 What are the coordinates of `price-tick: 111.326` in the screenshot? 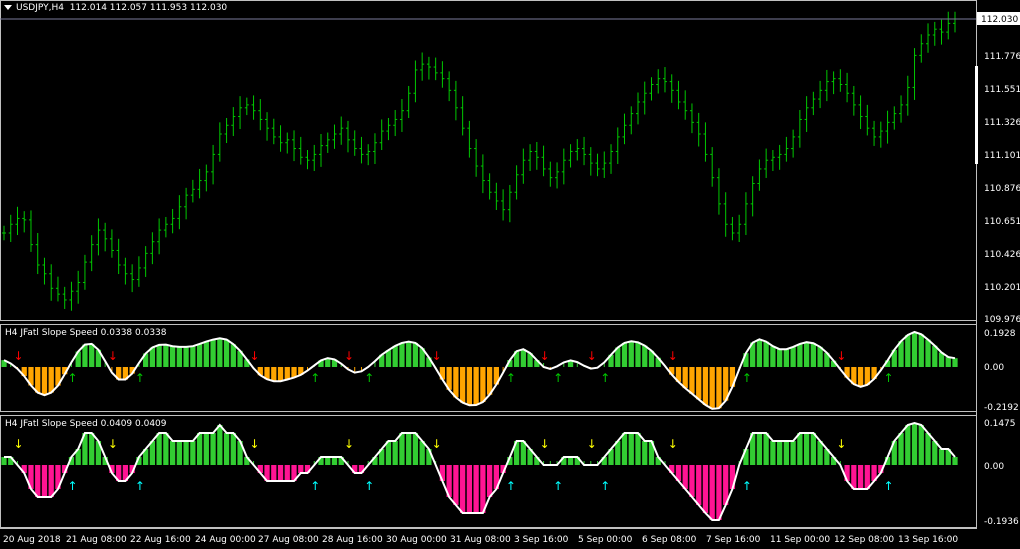 It's located at (1002, 123).